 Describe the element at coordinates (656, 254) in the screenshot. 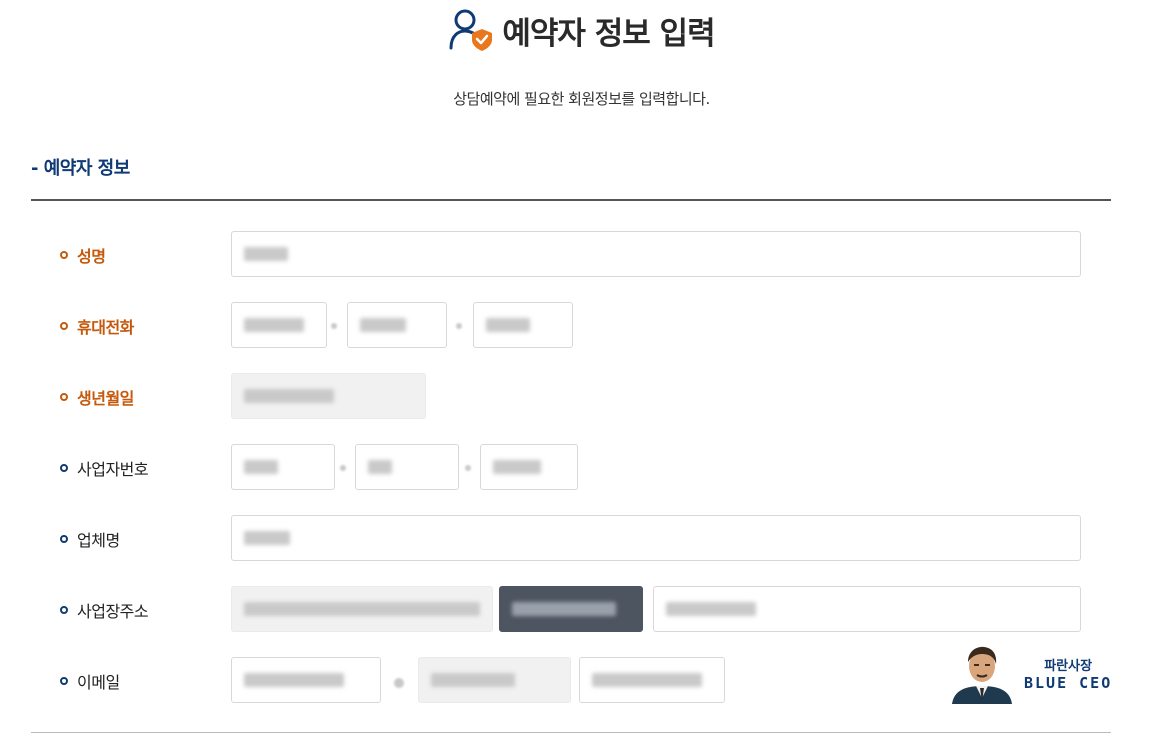

I see `name-input` at that location.